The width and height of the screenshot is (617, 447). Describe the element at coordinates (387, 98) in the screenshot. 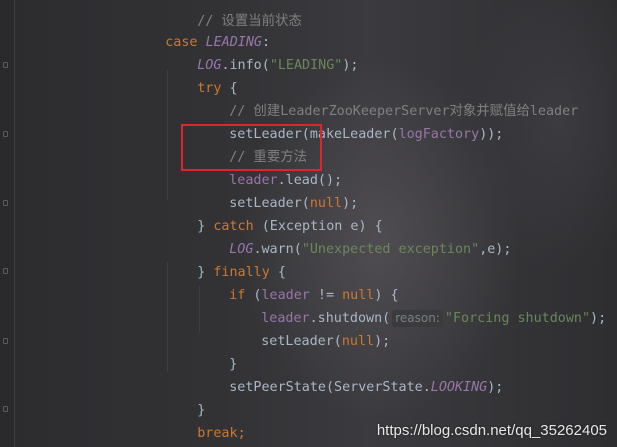

I see `code-line: // 创建LeaderZooKeeperServer对象并赋值给leader` at that location.